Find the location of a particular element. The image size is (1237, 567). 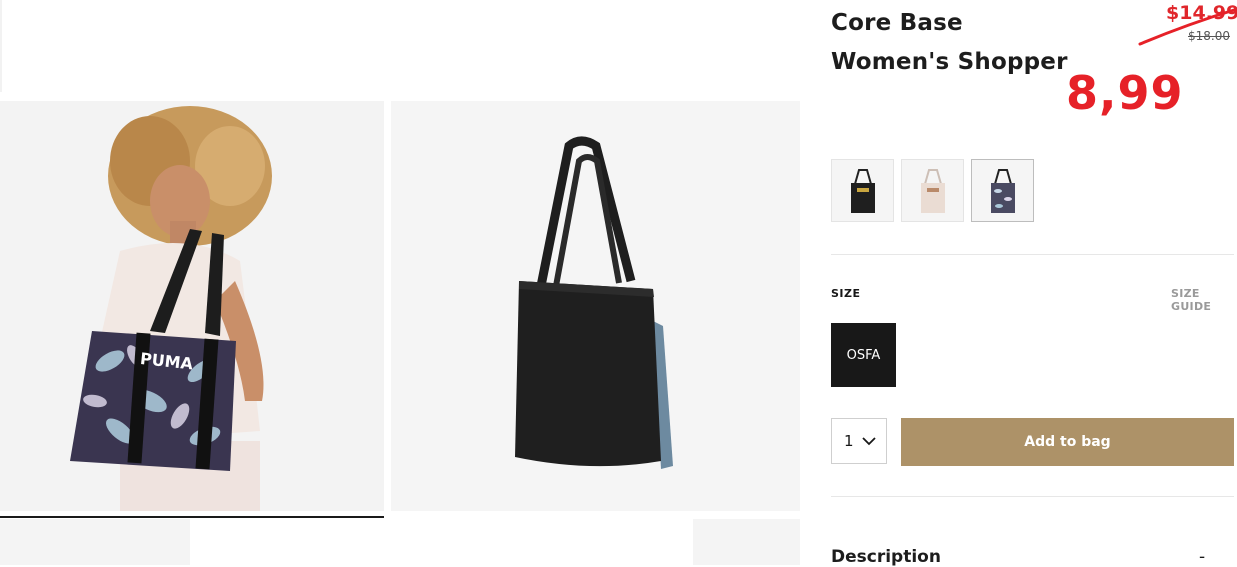

product-title: Core Base Women's Shopper is located at coordinates (951, 43).